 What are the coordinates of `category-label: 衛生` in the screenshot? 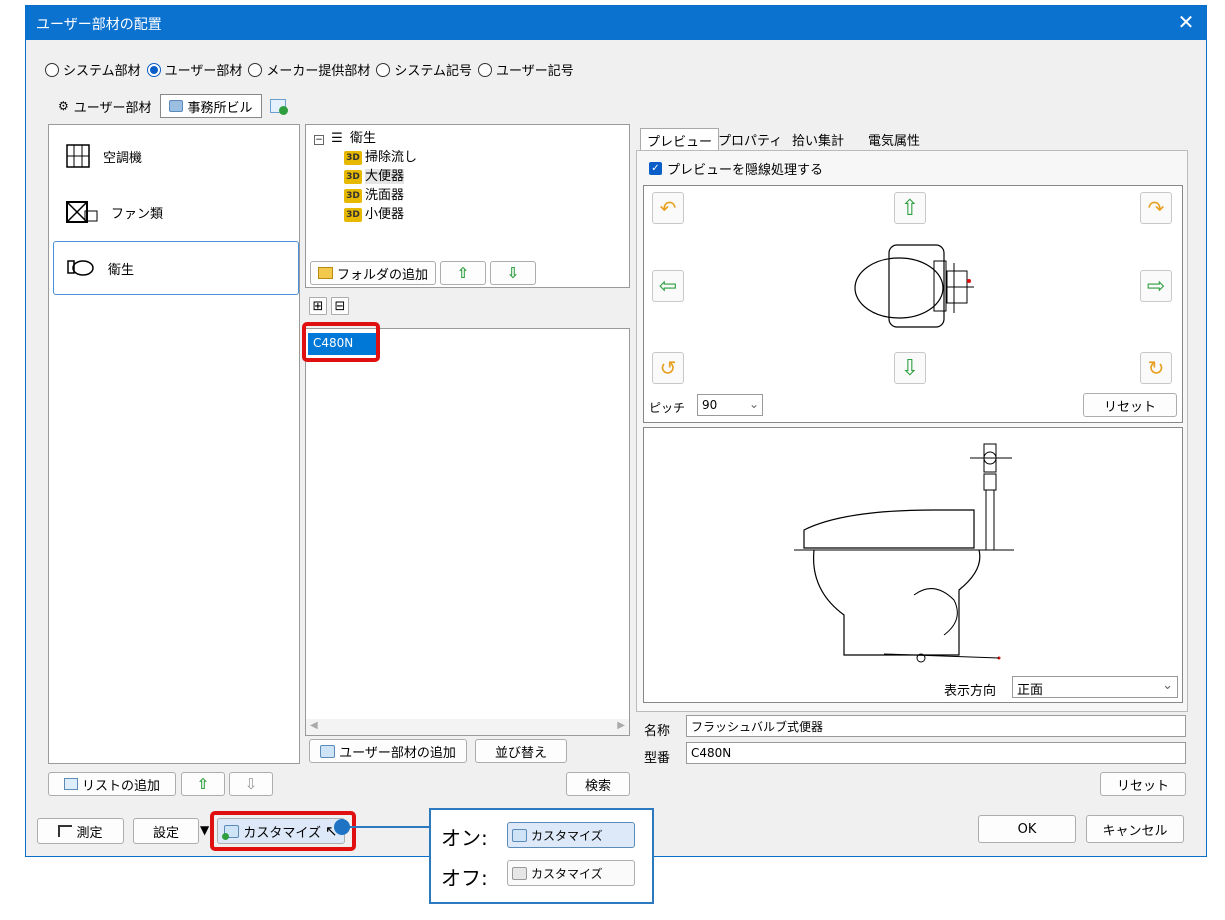 It's located at (121, 270).